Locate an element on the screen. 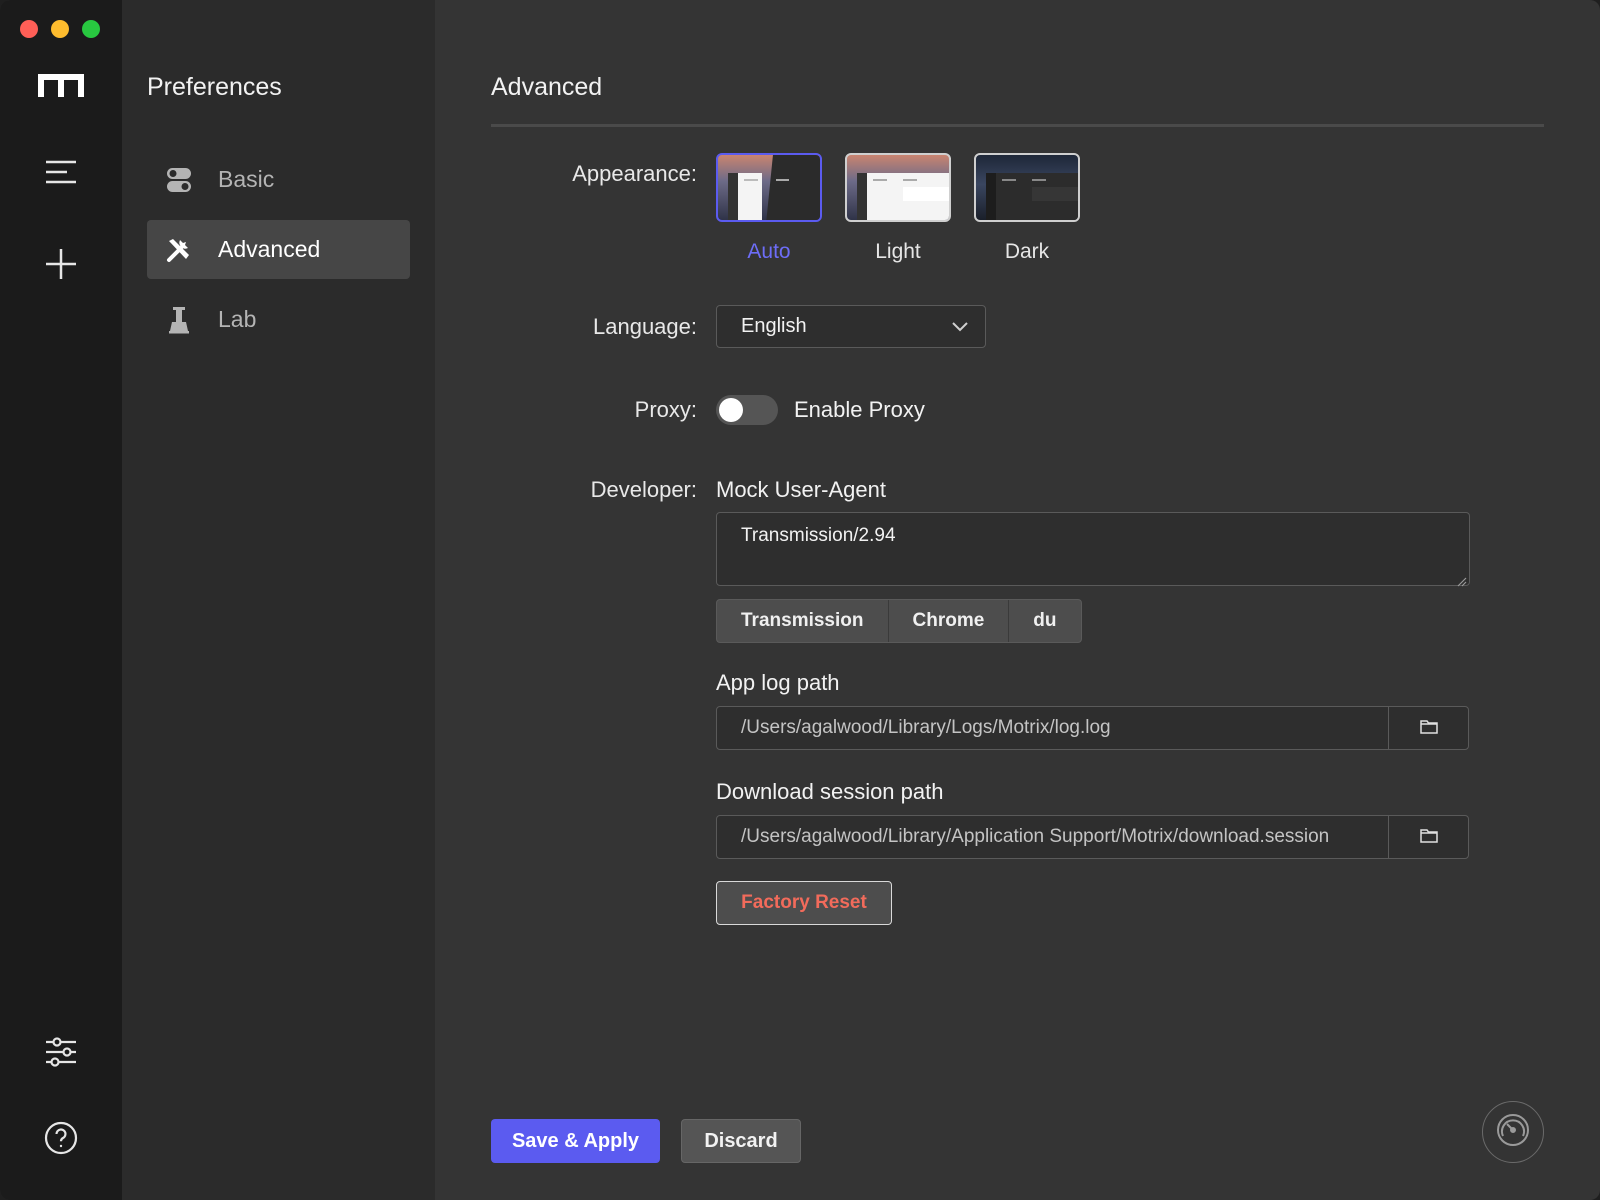 The image size is (1600, 1200). app-log-path-label: App log path is located at coordinates (778, 682).